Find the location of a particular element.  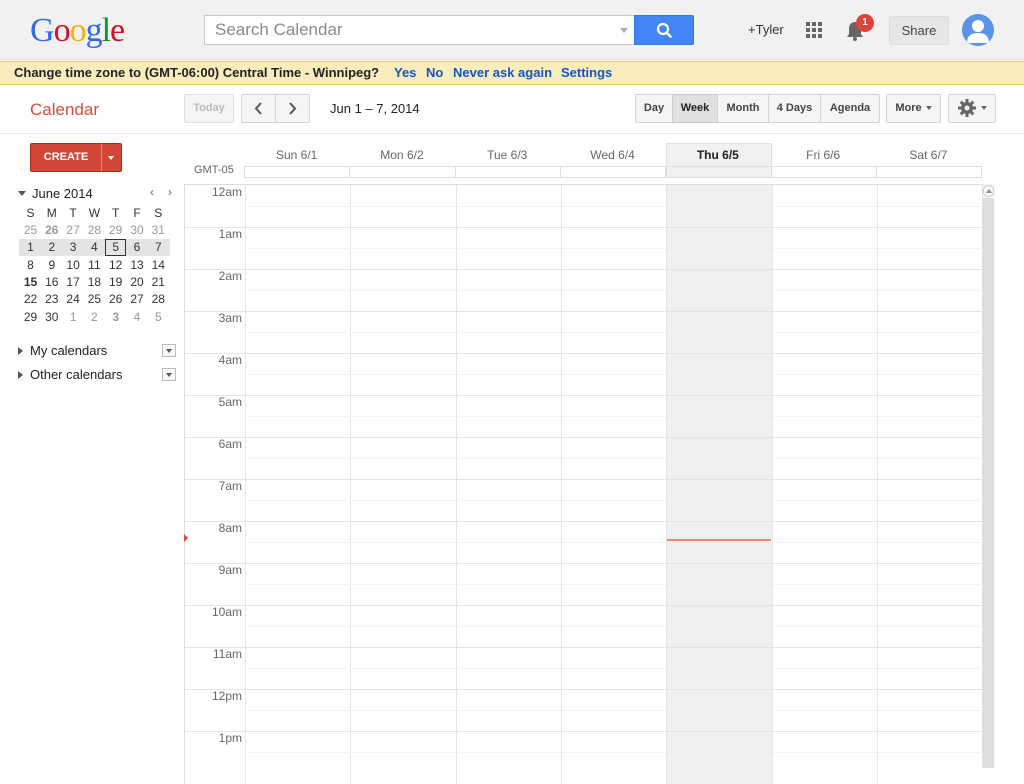

day-header: Sun 6/1 is located at coordinates (296, 157).